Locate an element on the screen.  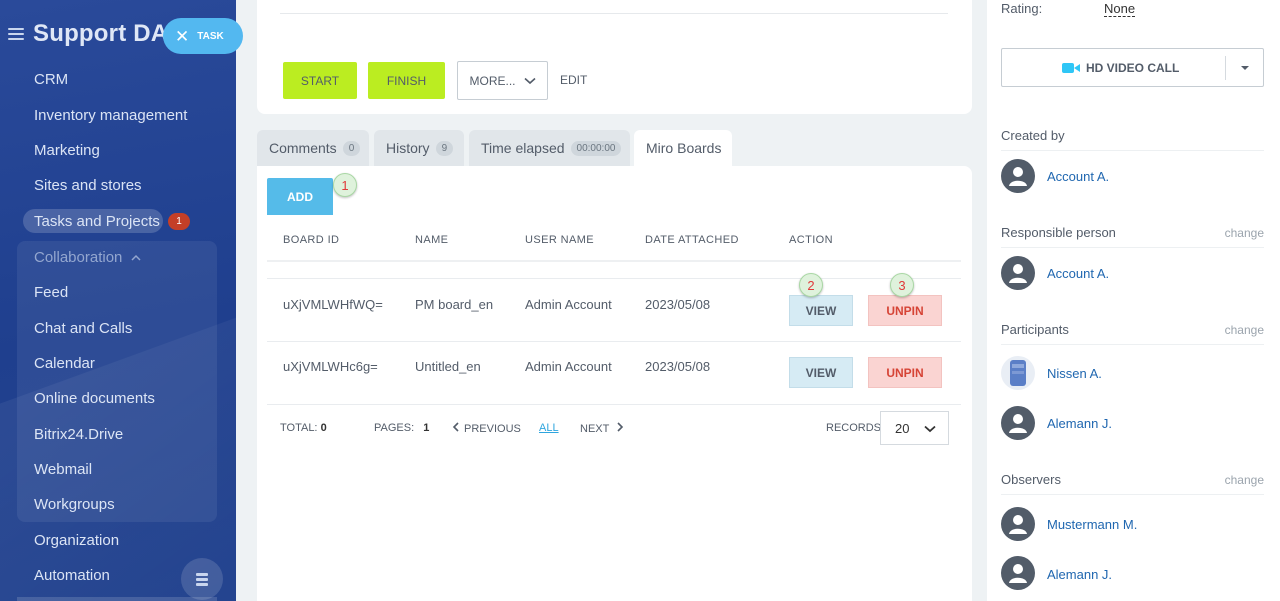
pages-count: PAGES: 1 is located at coordinates (401, 428).